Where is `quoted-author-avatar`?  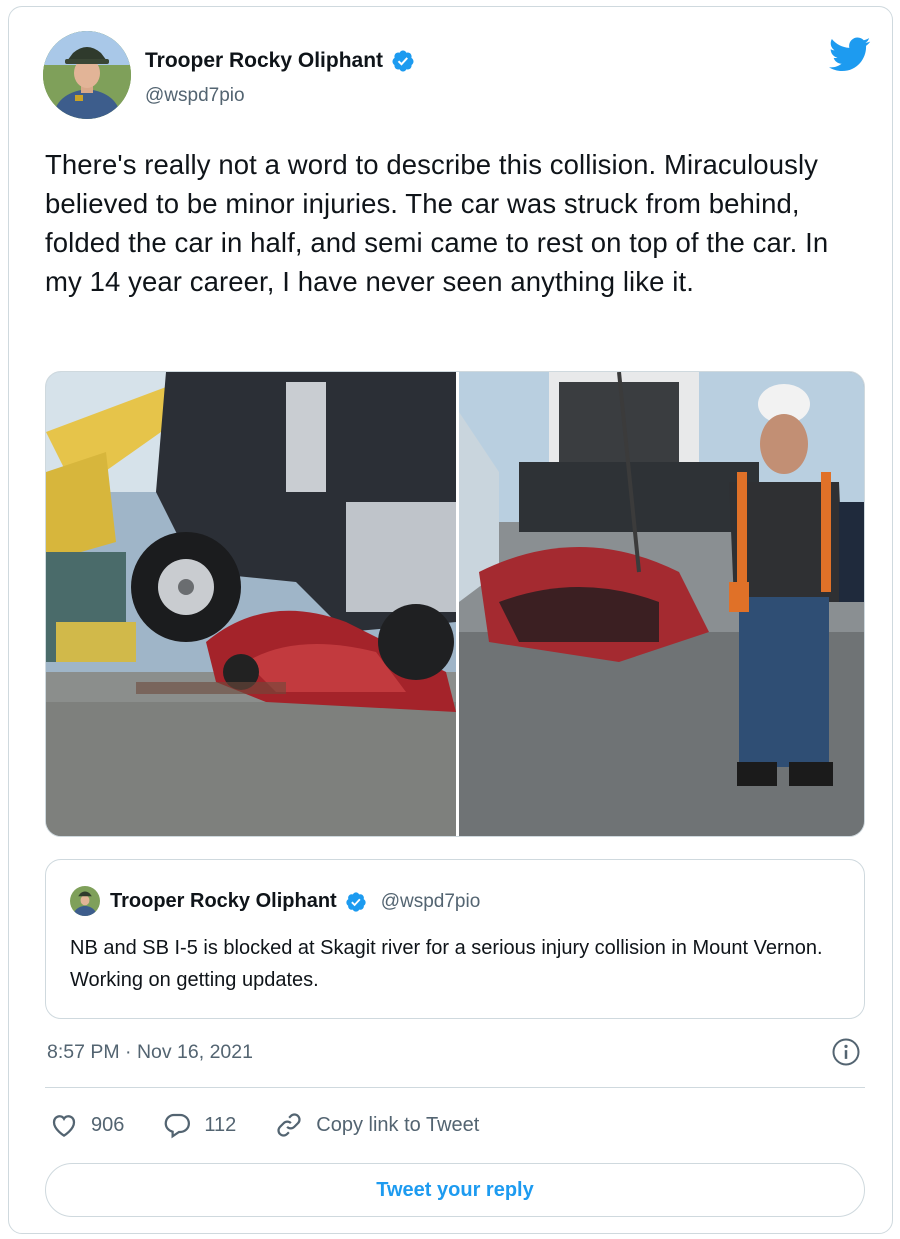 quoted-author-avatar is located at coordinates (85, 901).